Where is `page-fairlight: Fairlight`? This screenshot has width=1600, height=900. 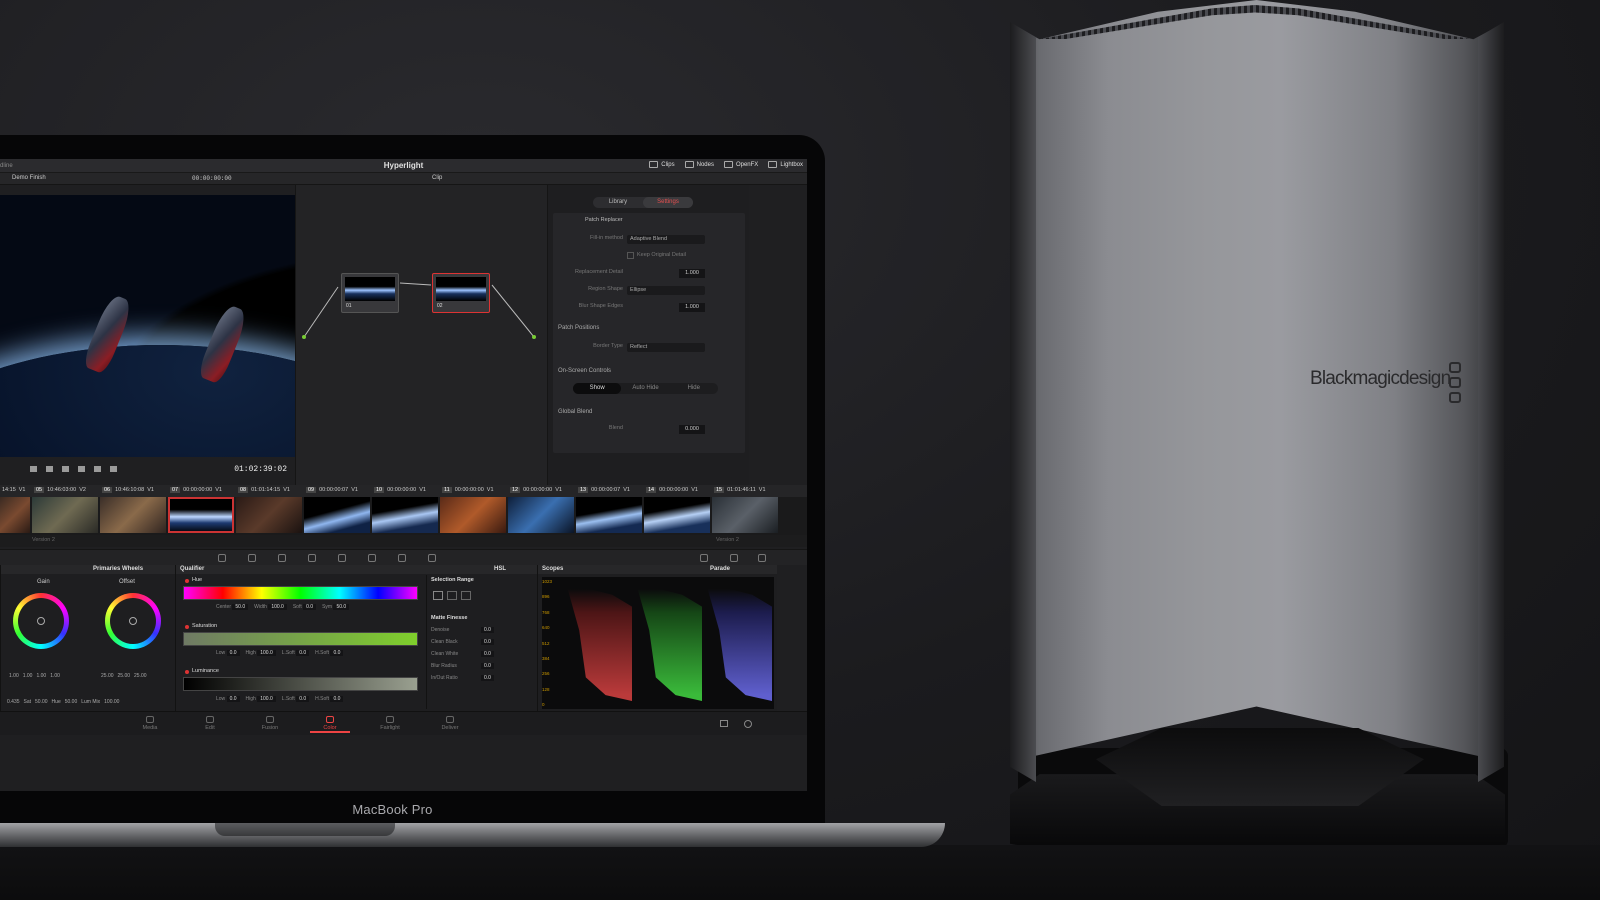 page-fairlight: Fairlight is located at coordinates (390, 723).